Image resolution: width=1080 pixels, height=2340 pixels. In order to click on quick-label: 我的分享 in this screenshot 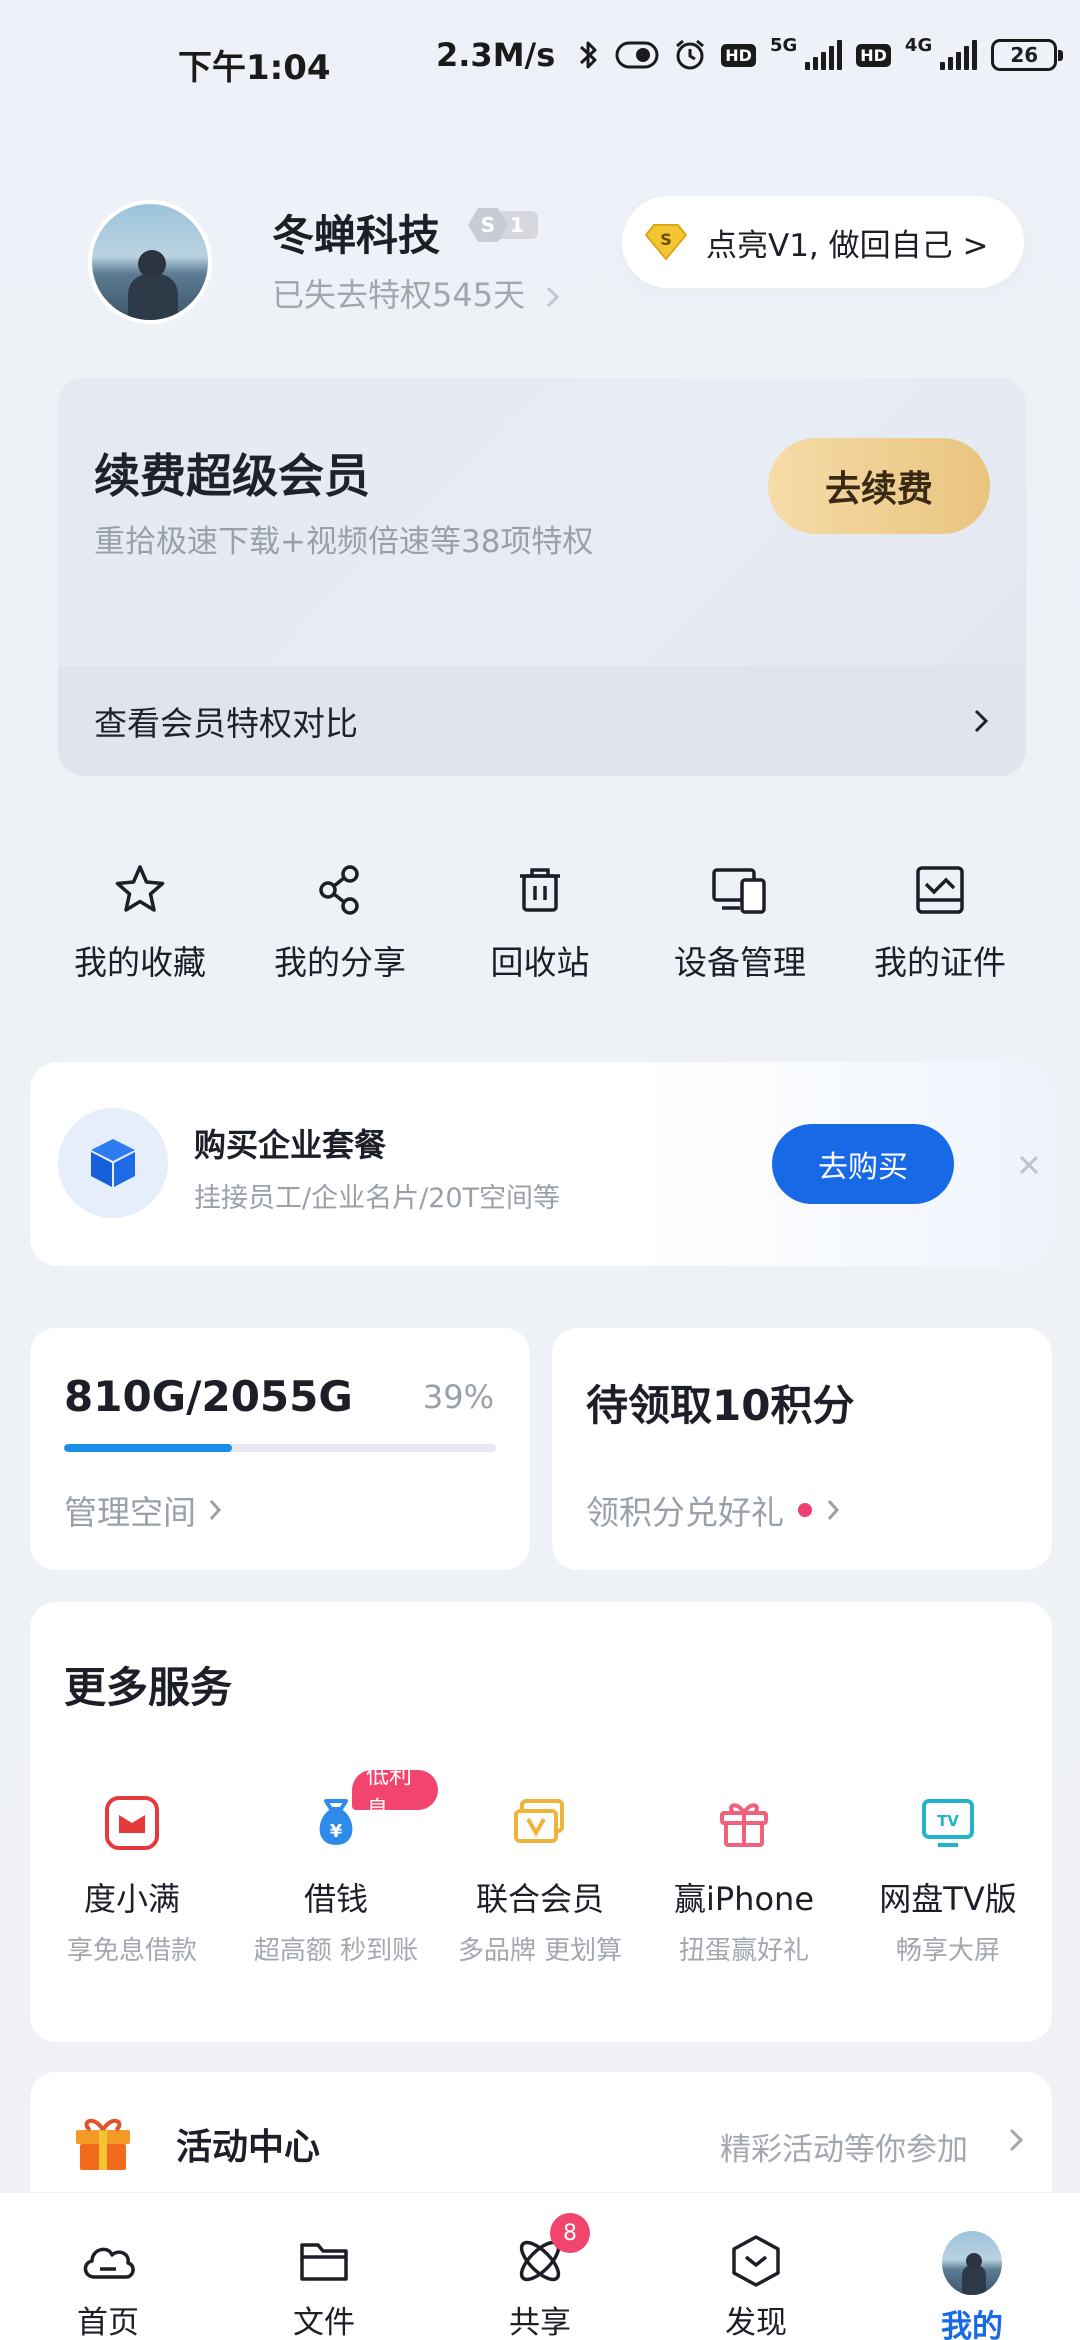, I will do `click(340, 962)`.